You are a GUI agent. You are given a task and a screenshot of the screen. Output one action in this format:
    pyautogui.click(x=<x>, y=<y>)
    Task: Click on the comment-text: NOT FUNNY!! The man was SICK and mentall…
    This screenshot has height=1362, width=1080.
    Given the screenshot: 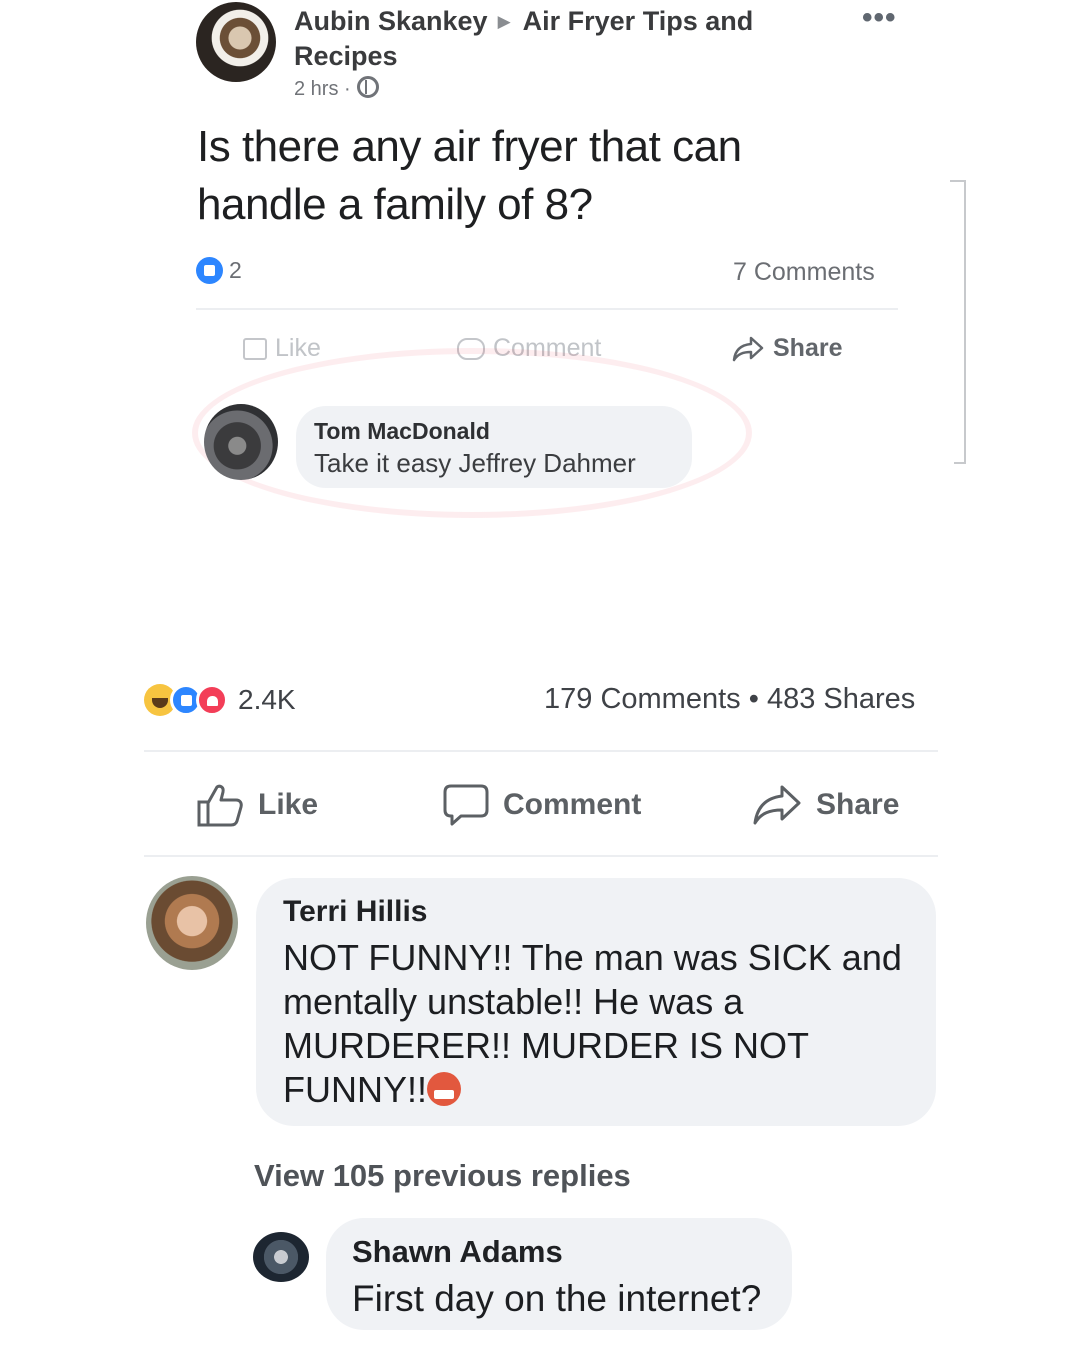 What is the action you would take?
    pyautogui.click(x=603, y=1024)
    